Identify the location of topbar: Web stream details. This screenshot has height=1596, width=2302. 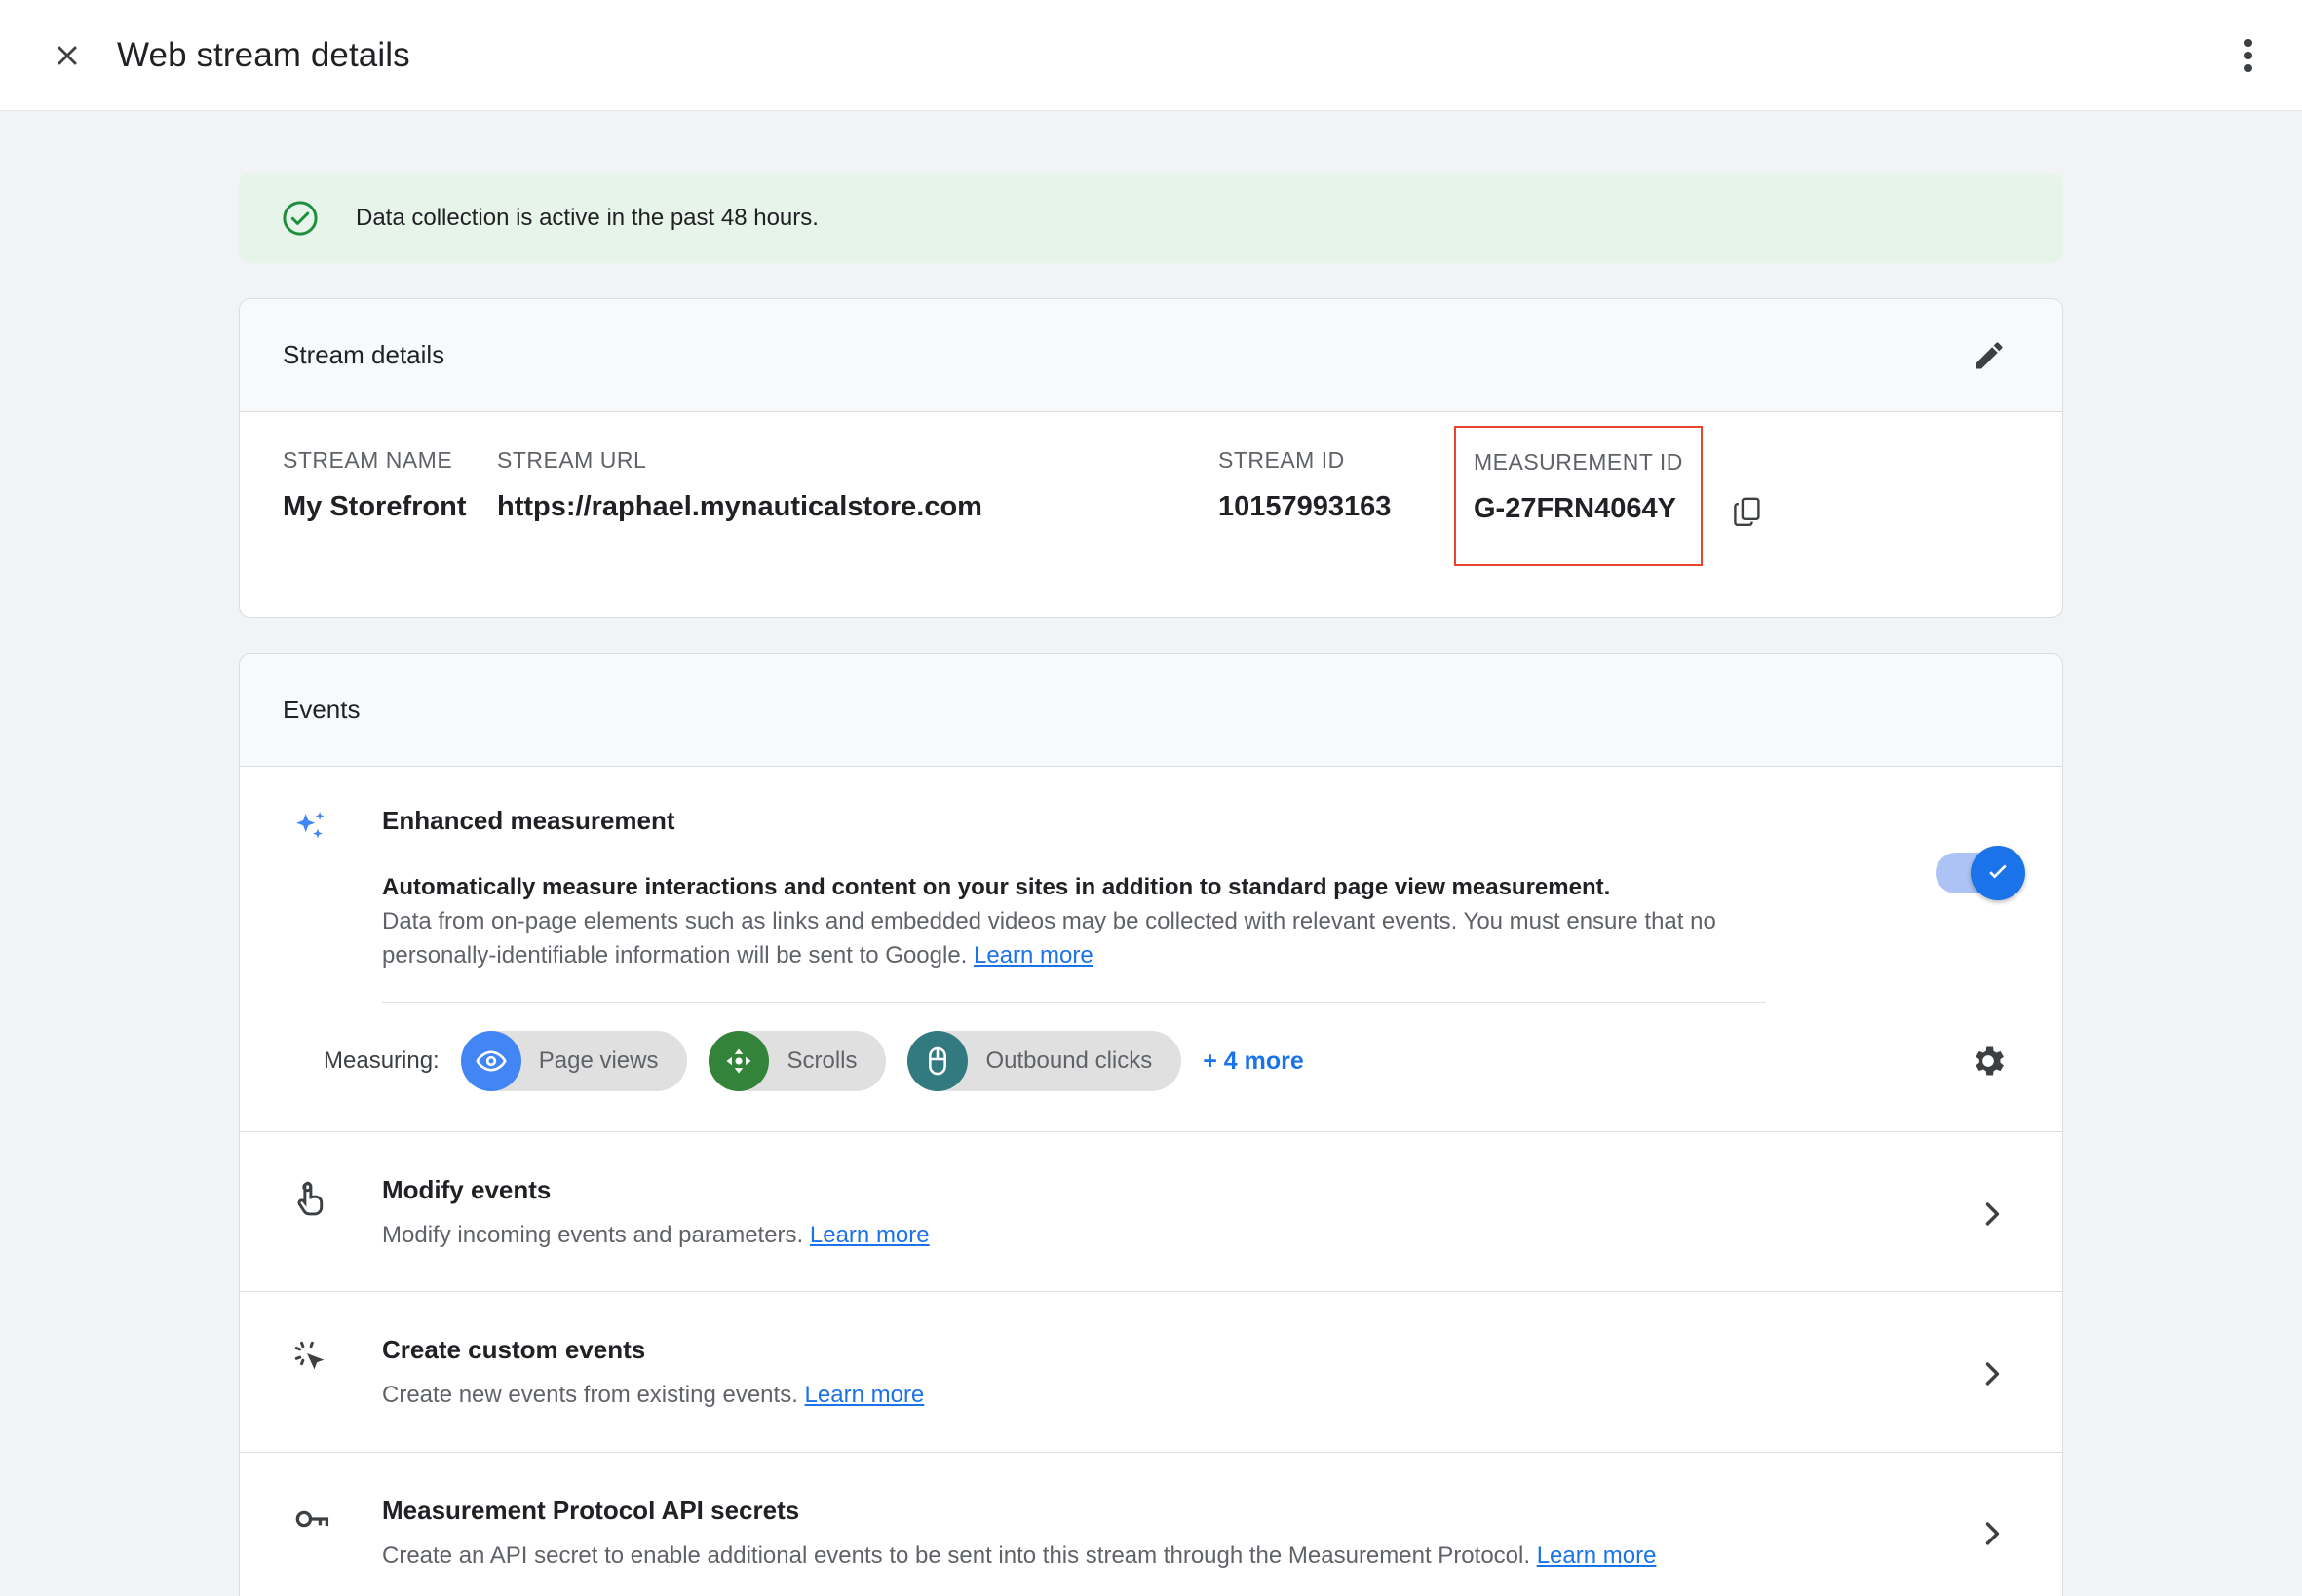
(1151, 56).